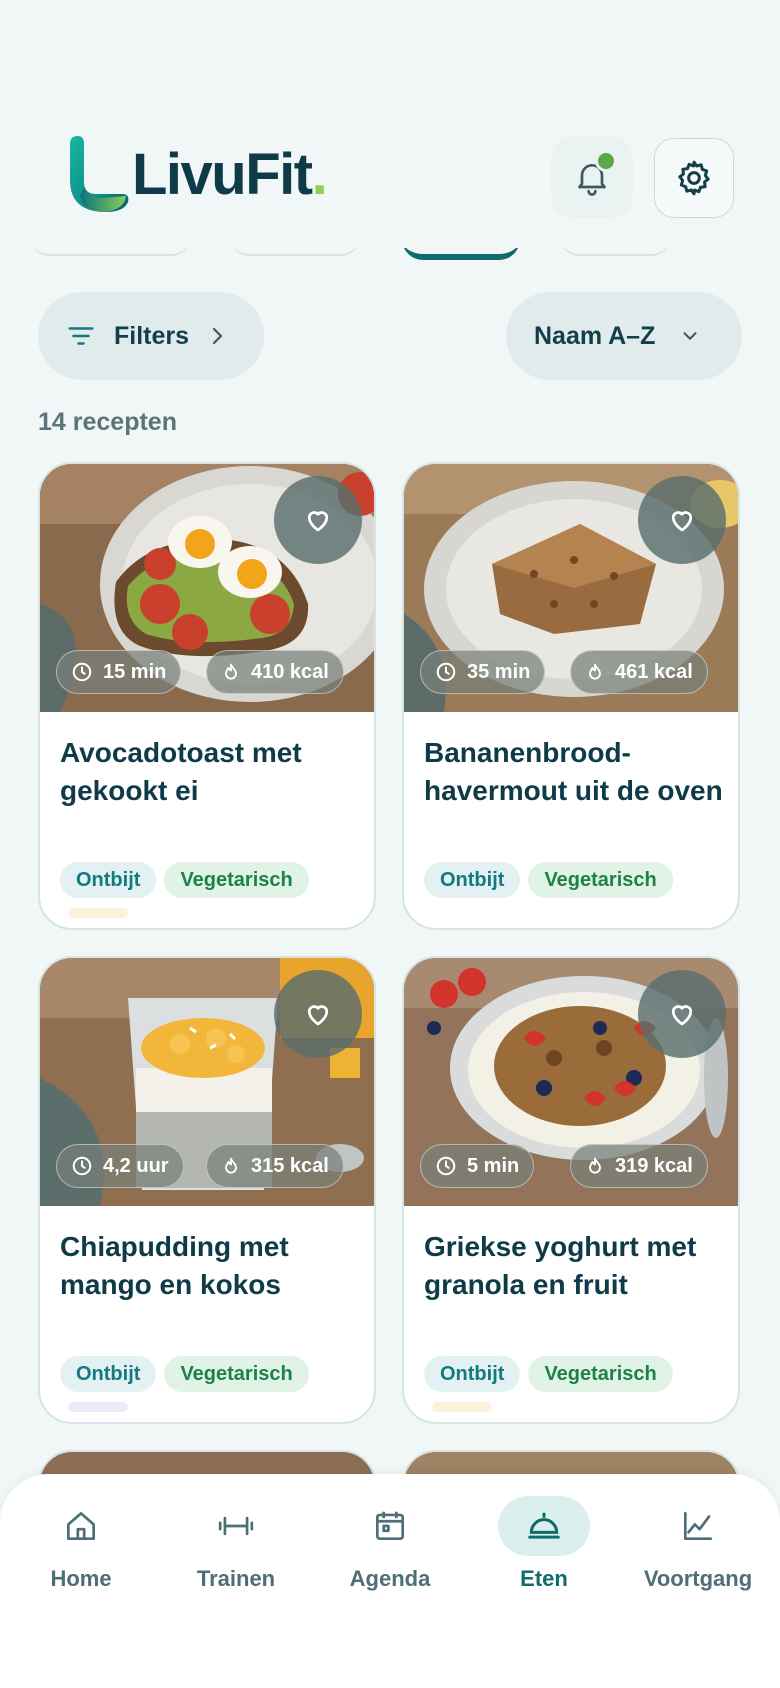 Image resolution: width=780 pixels, height=1688 pixels. Describe the element at coordinates (698, 1578) in the screenshot. I see `nav-label: Voortgang` at that location.